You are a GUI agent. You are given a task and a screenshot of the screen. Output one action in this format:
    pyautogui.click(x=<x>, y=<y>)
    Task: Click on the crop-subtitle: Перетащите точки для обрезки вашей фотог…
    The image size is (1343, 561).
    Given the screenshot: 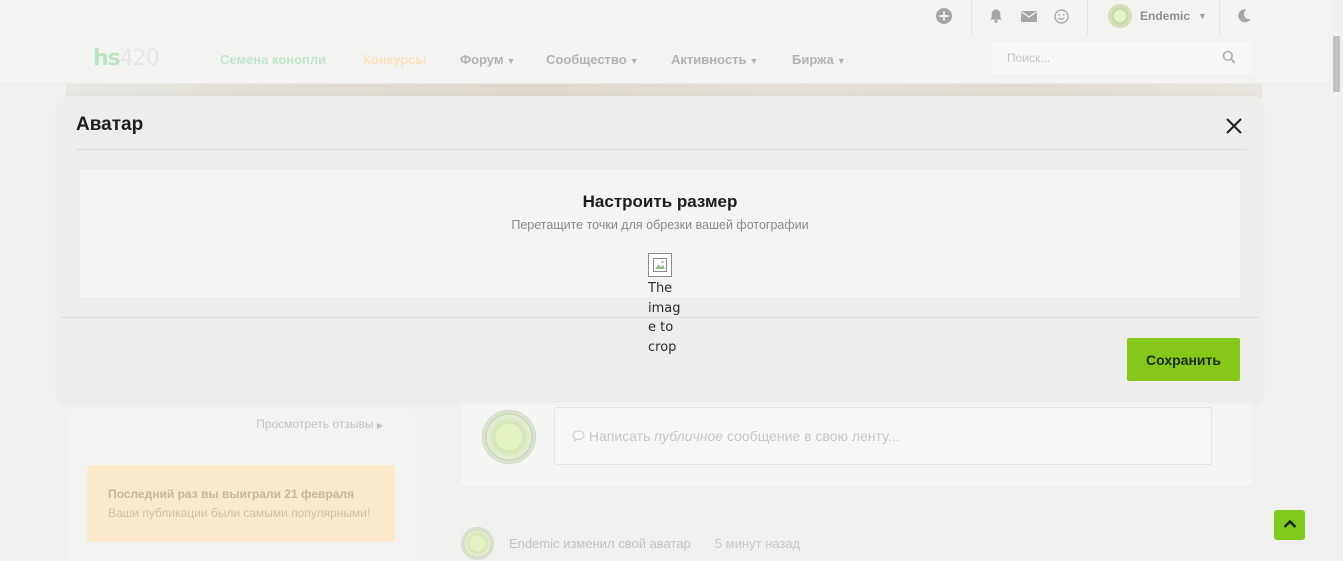 What is the action you would take?
    pyautogui.click(x=660, y=225)
    